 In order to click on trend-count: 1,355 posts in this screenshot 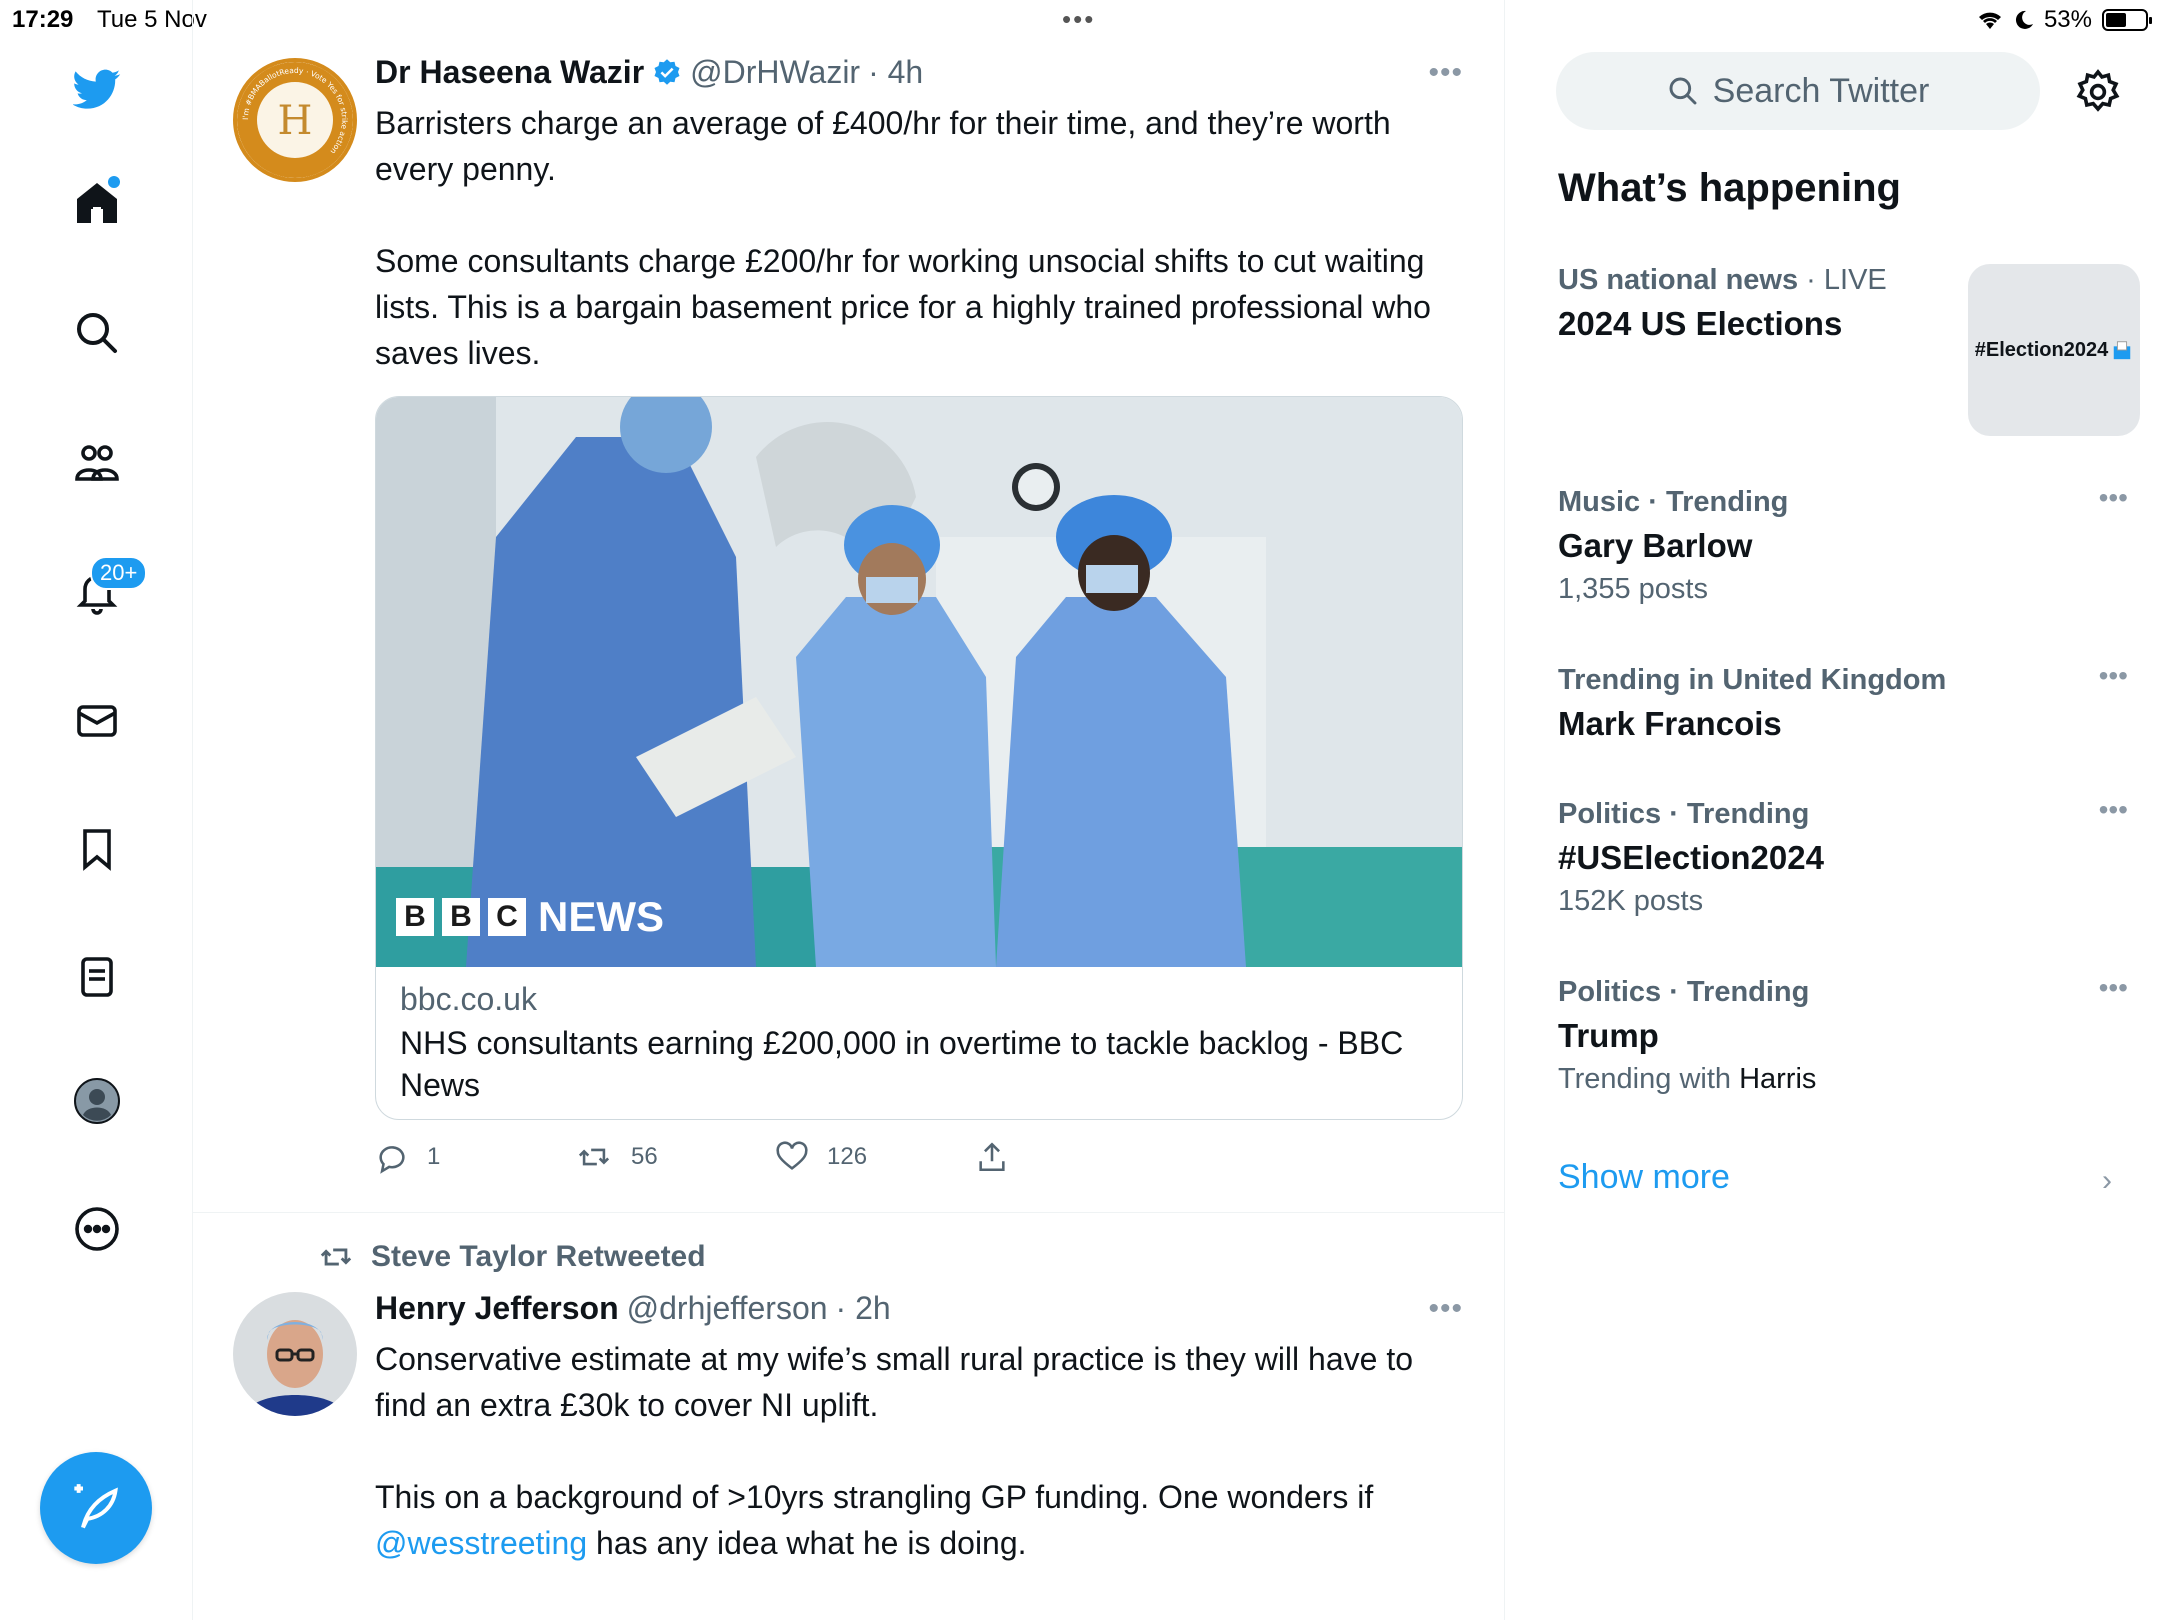, I will do `click(1633, 589)`.